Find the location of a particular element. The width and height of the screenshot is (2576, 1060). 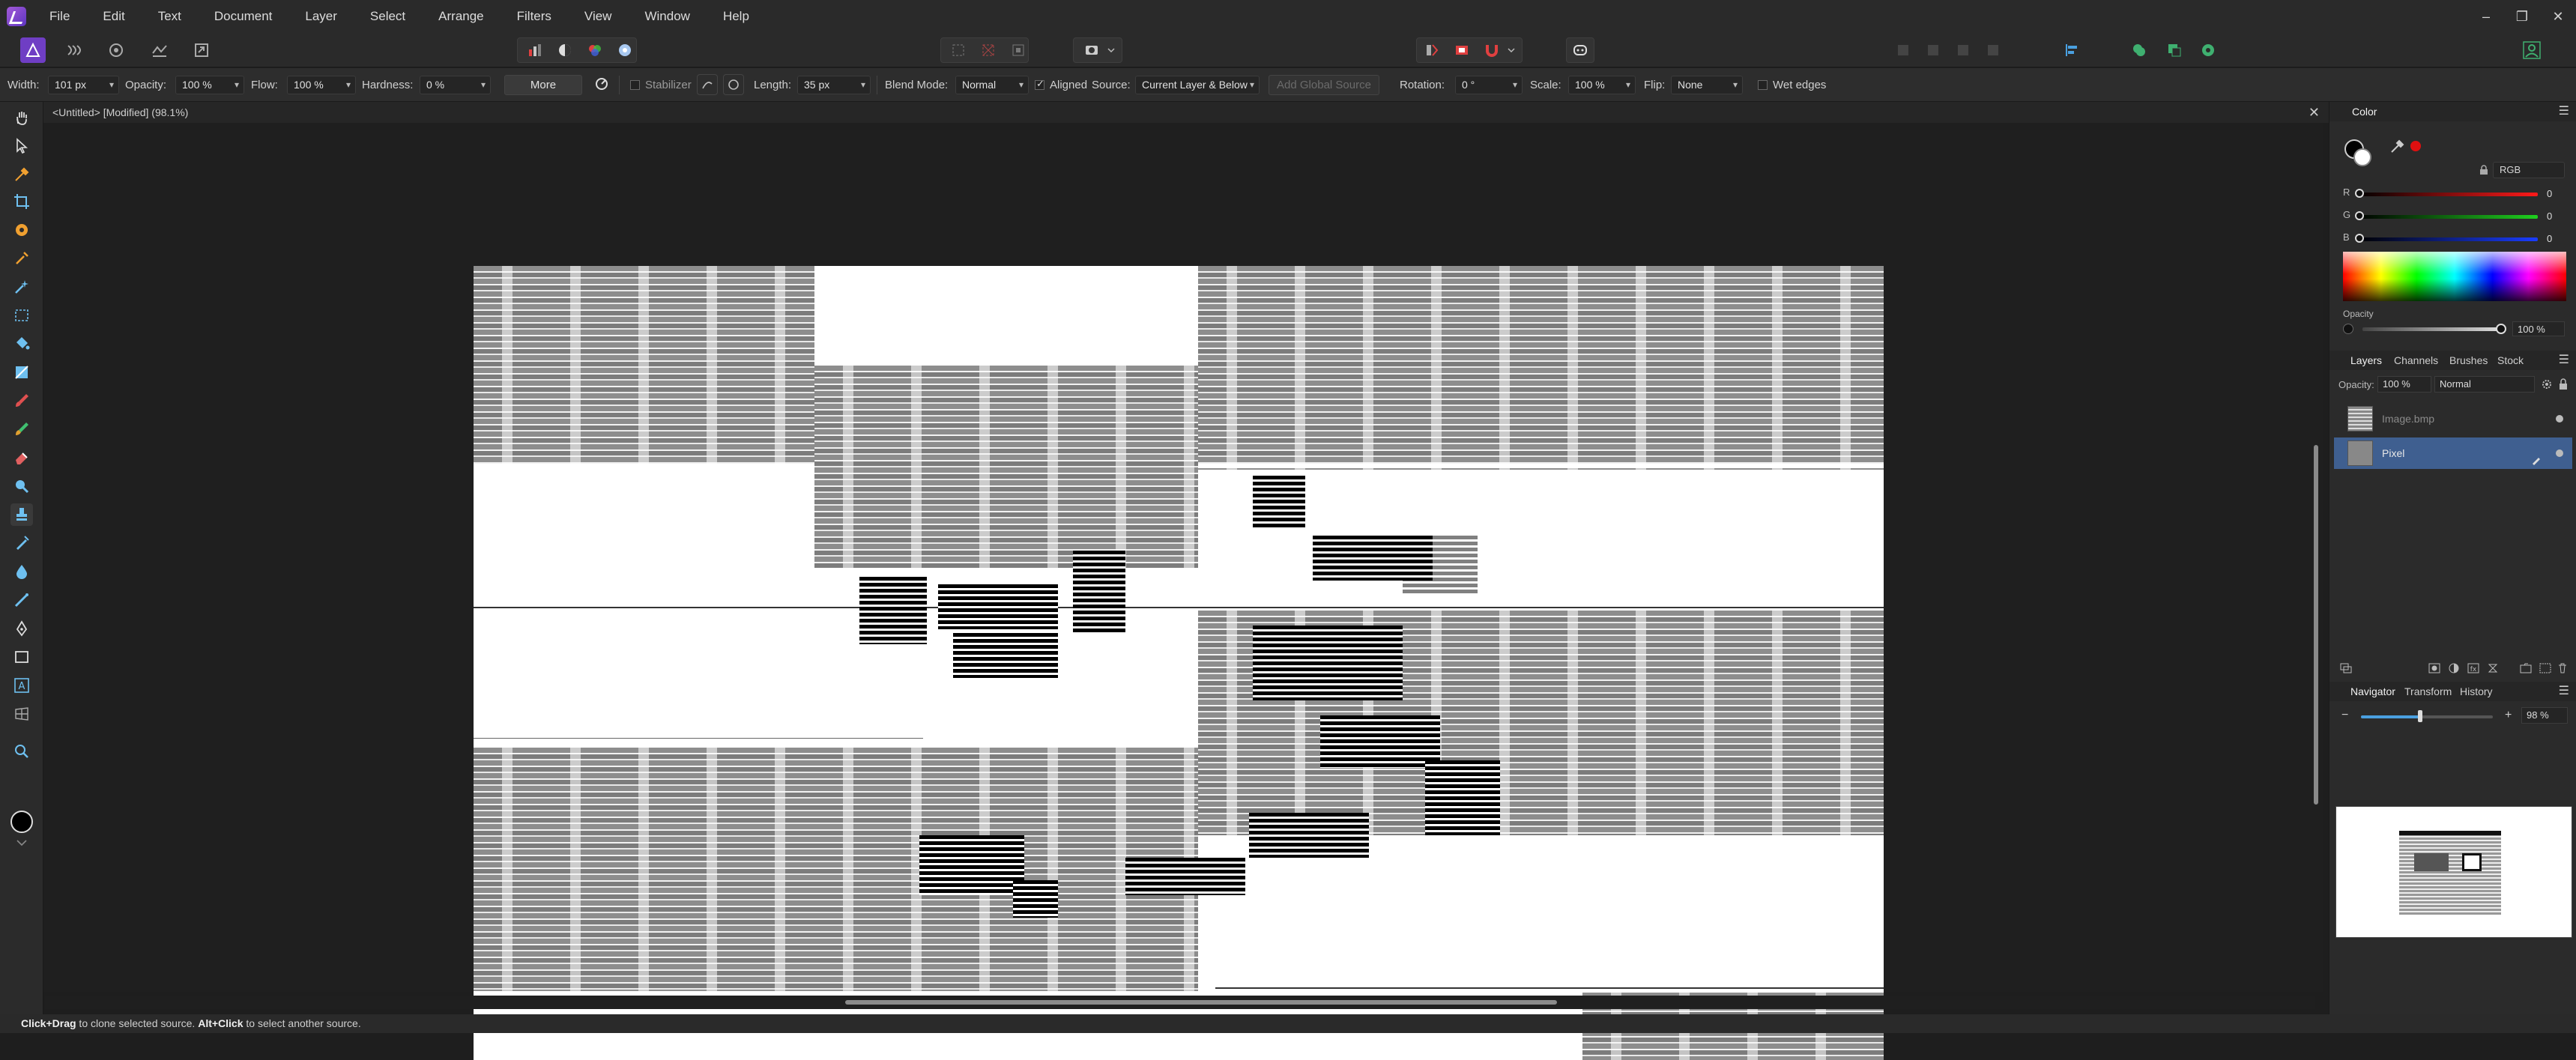

blue-channel-slider: B 0 is located at coordinates (2455, 238).